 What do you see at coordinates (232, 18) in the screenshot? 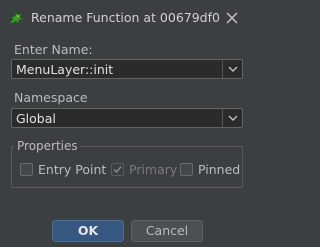
I see `close-icon` at bounding box center [232, 18].